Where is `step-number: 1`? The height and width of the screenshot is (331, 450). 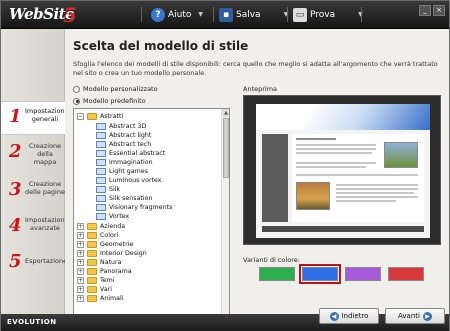 step-number: 1 is located at coordinates (15, 116).